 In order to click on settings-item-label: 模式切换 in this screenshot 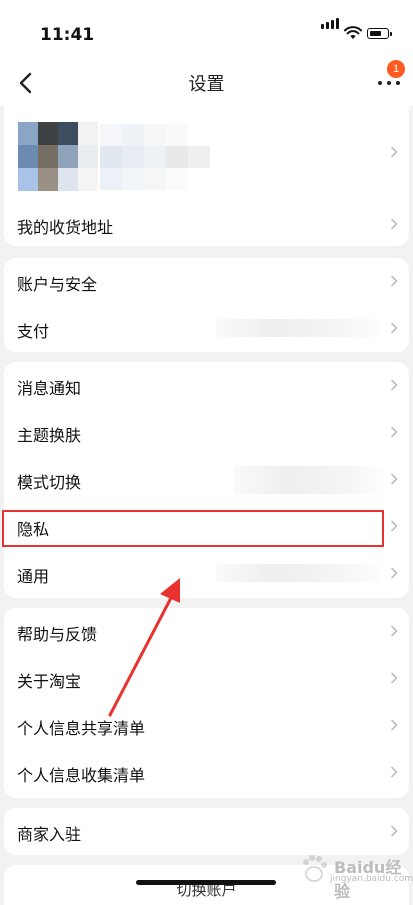, I will do `click(49, 482)`.